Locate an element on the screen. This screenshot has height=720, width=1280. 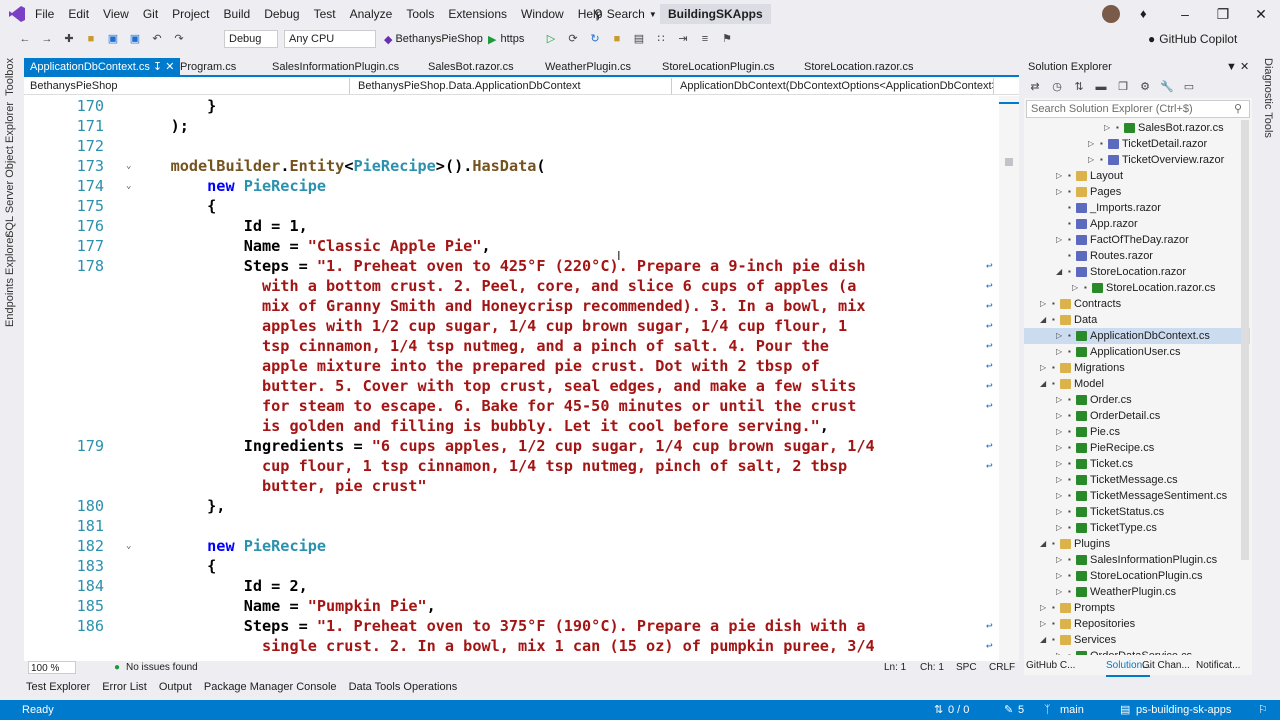
line-endings: CRLF is located at coordinates (1002, 668).